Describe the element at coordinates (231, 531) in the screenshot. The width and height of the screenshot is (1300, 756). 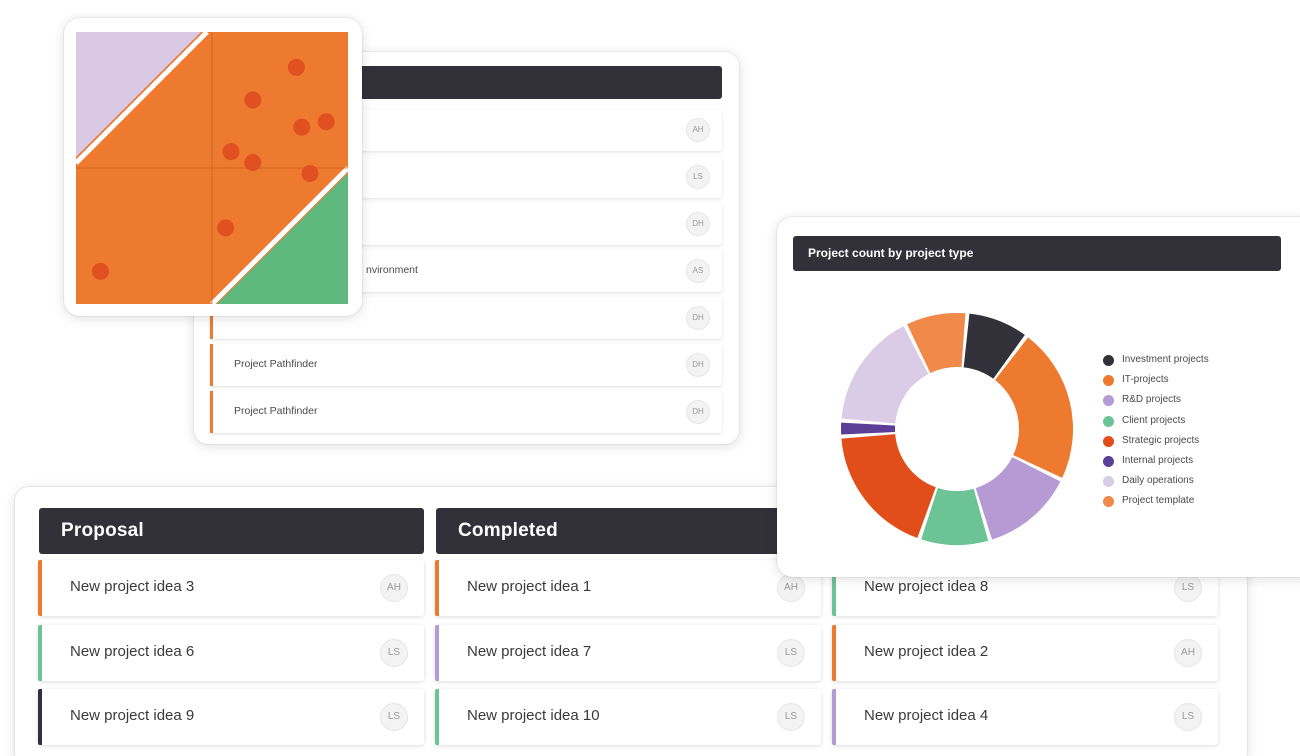
I see `column-header-proposal: Proposal` at that location.